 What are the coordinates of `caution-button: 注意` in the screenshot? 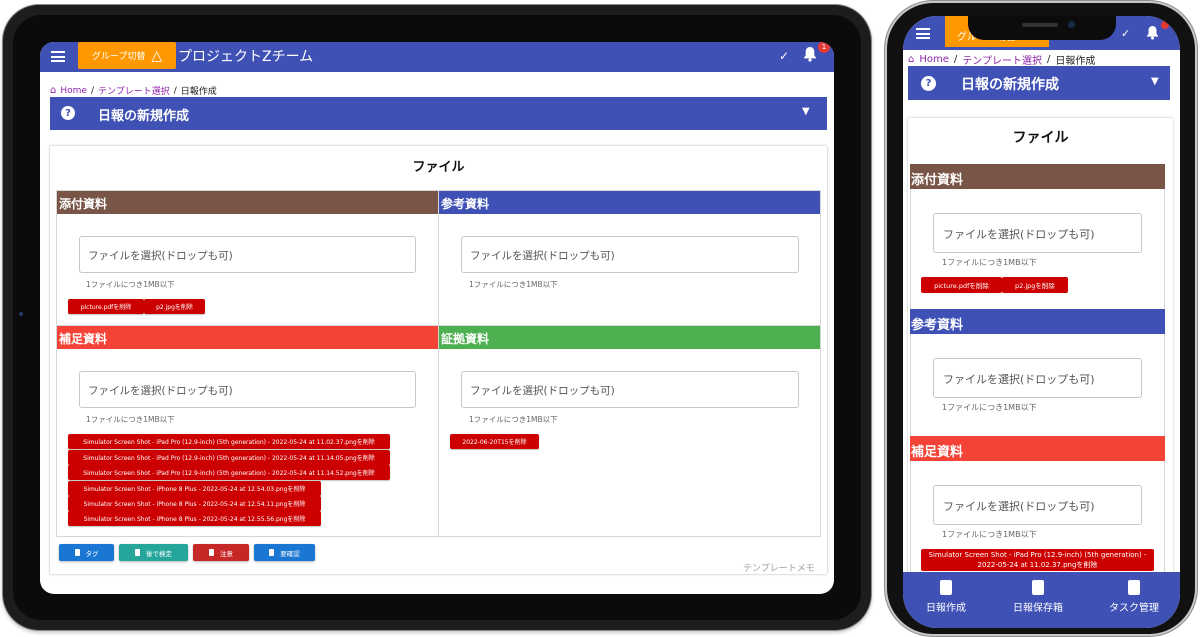 It's located at (221, 552).